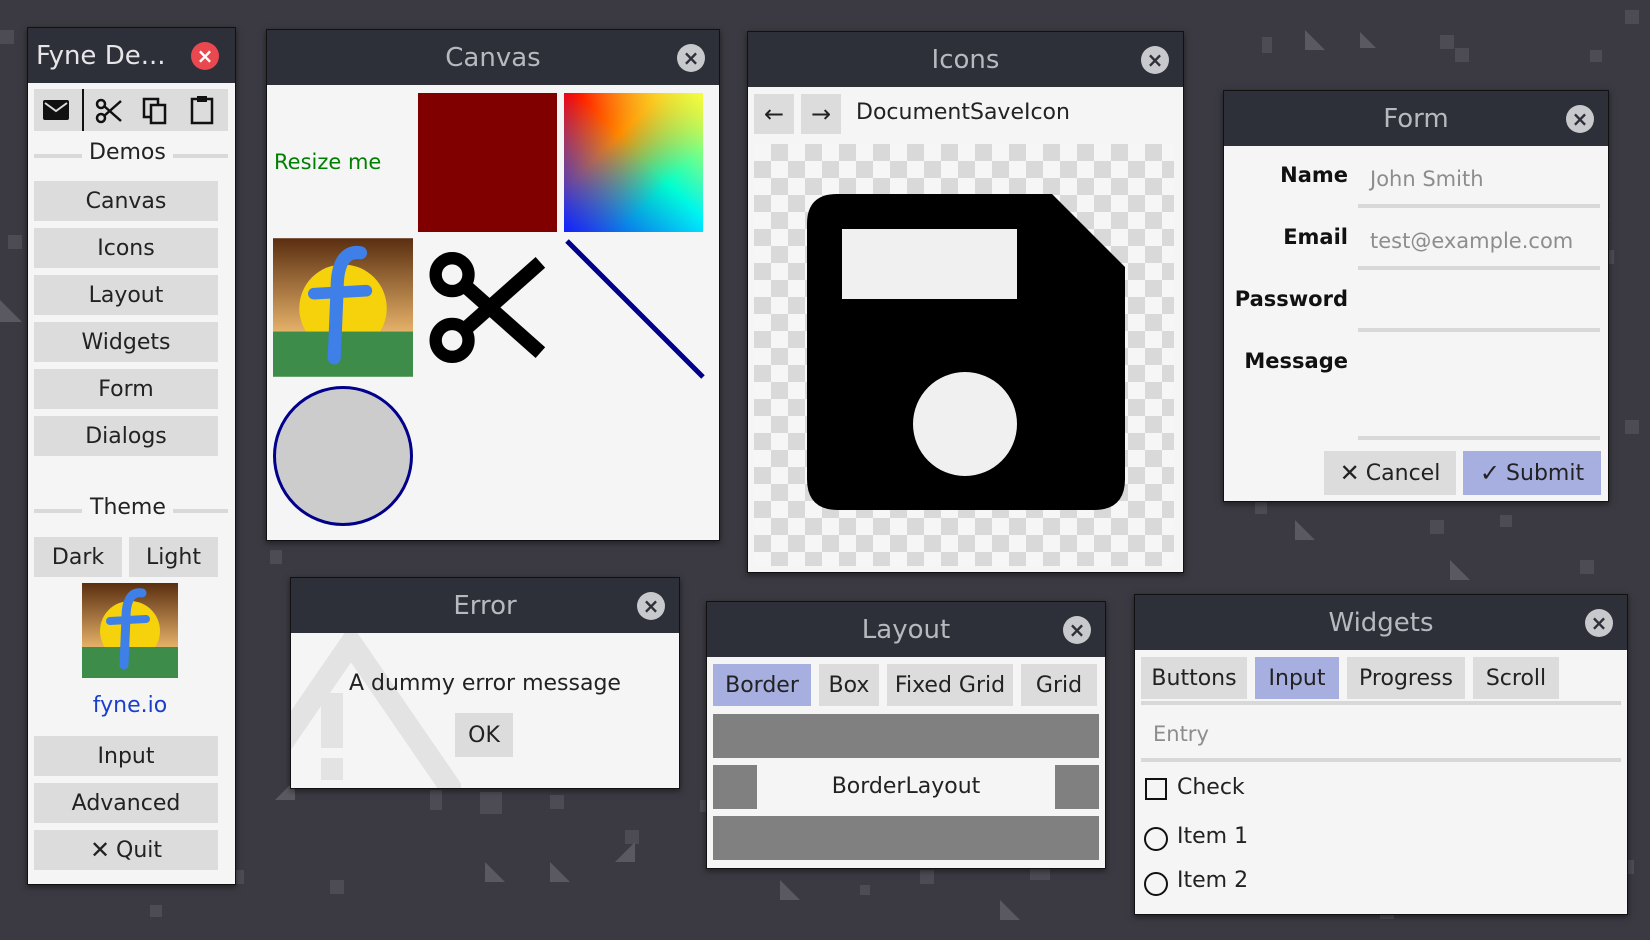 This screenshot has width=1650, height=940. What do you see at coordinates (849, 685) in the screenshot?
I see `tab-box: Box` at bounding box center [849, 685].